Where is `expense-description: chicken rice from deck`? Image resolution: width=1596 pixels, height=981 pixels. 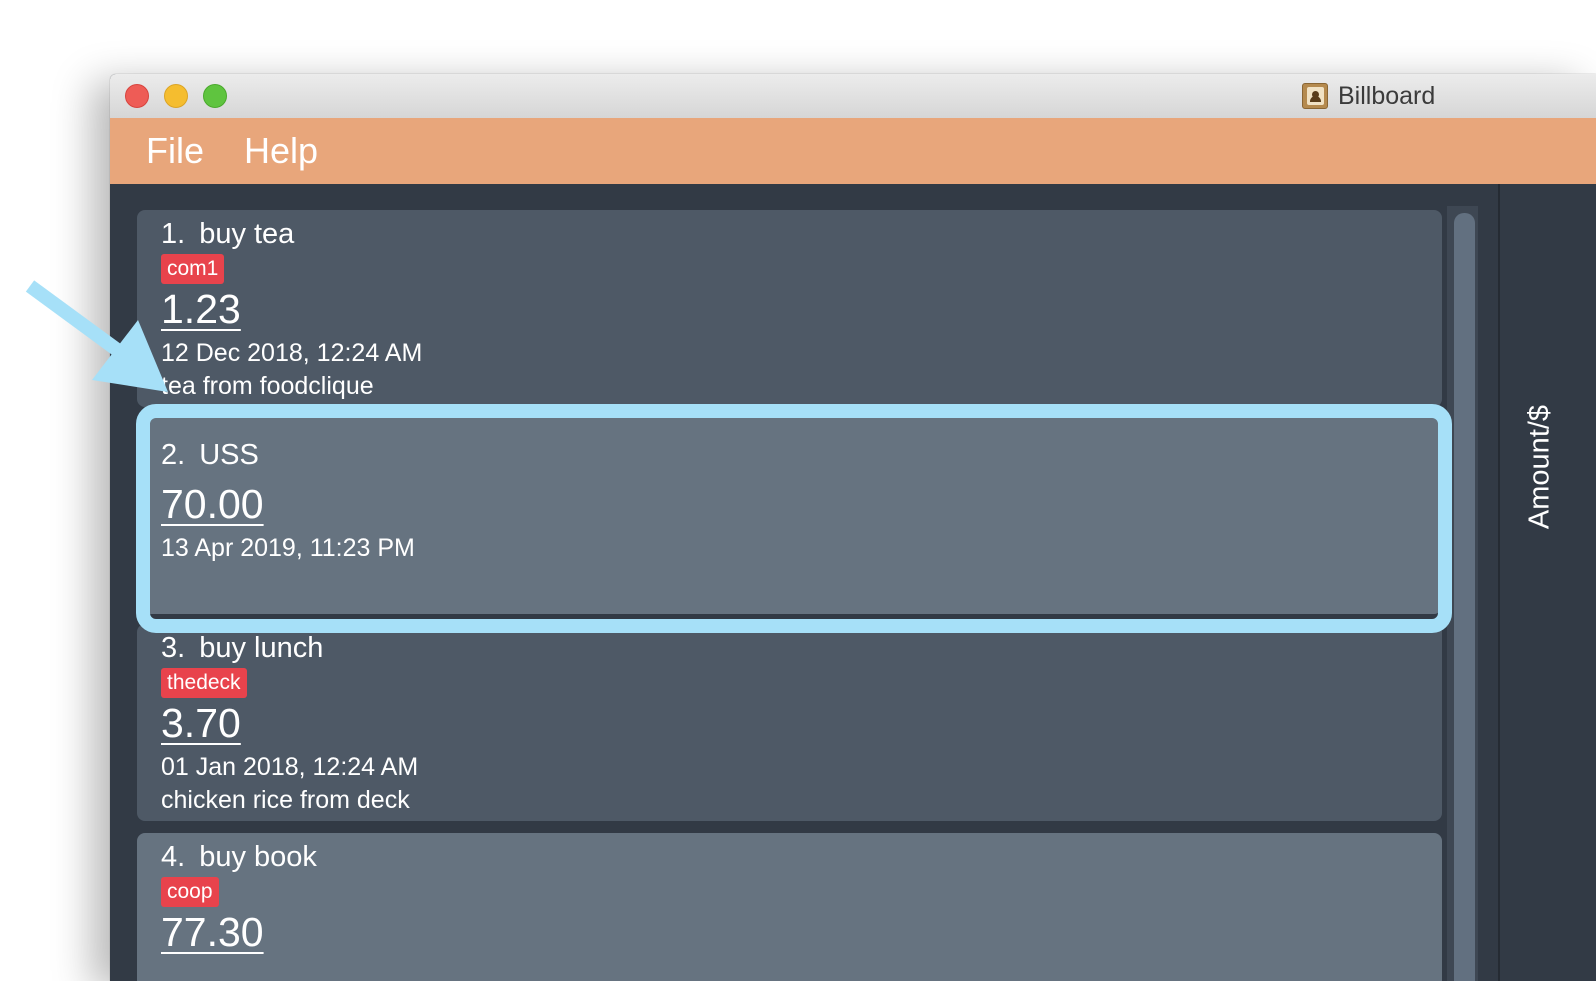 expense-description: chicken rice from deck is located at coordinates (285, 800).